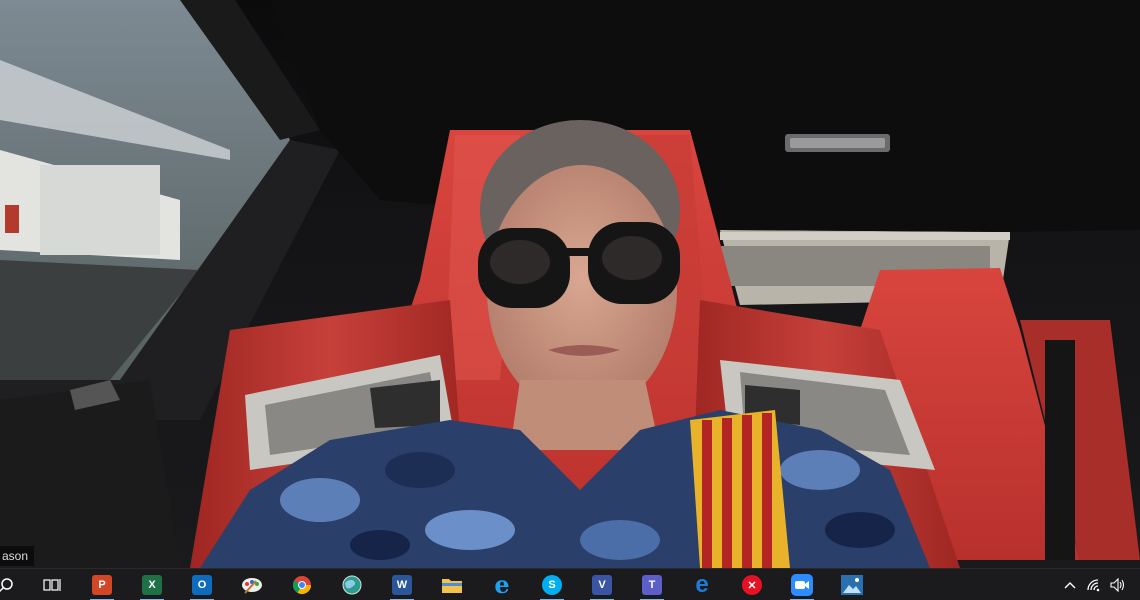 This screenshot has height=600, width=1140. I want to click on globe-icon, so click(352, 585).